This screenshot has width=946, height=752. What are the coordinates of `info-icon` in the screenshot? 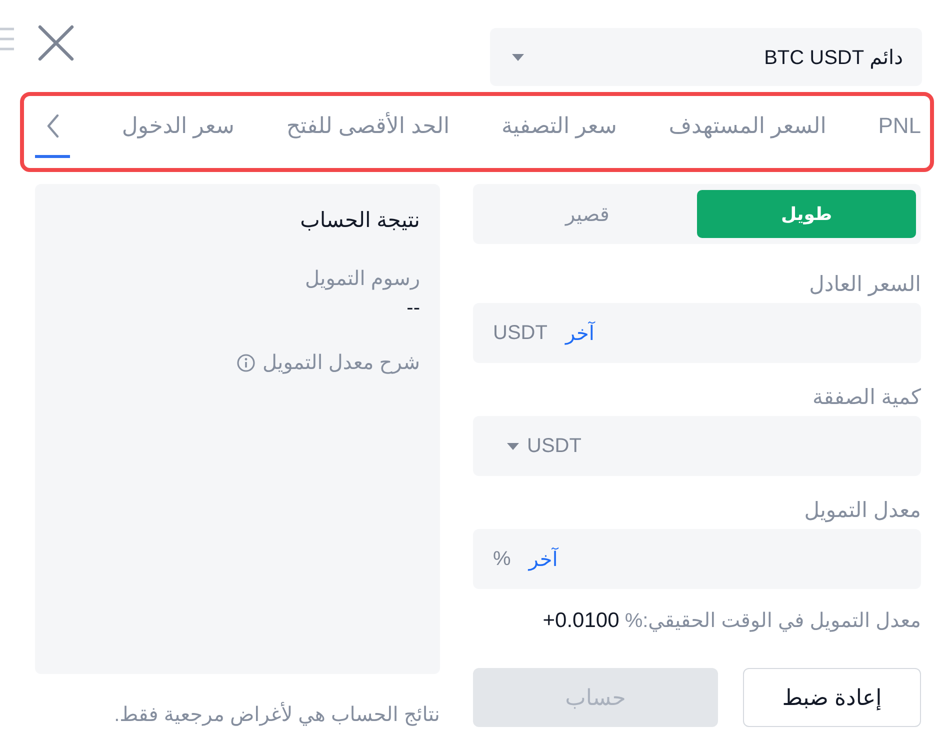 It's located at (245, 363).